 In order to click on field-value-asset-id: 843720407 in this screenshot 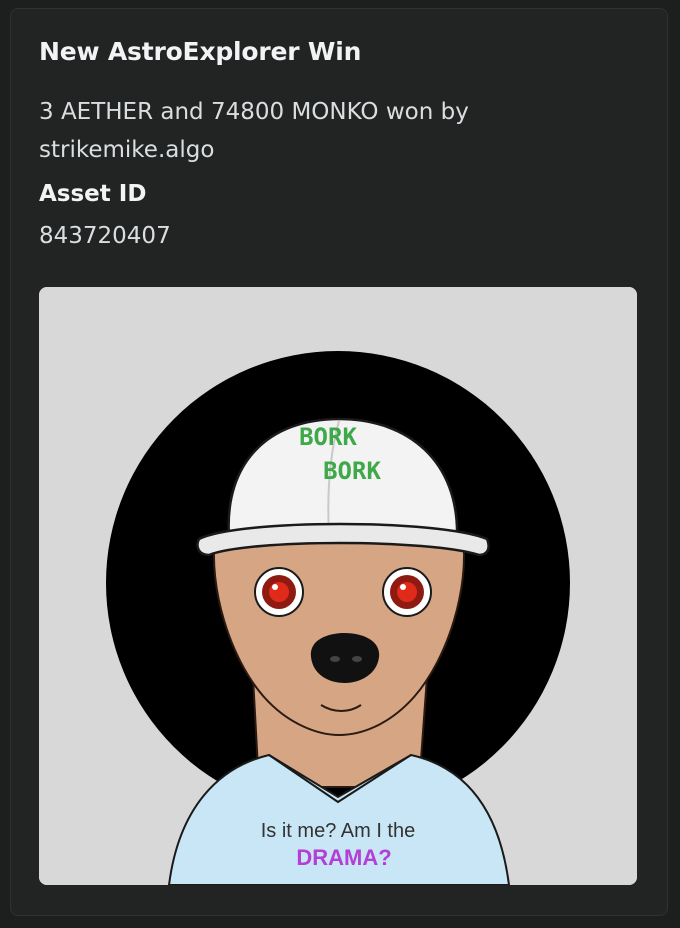, I will do `click(105, 236)`.